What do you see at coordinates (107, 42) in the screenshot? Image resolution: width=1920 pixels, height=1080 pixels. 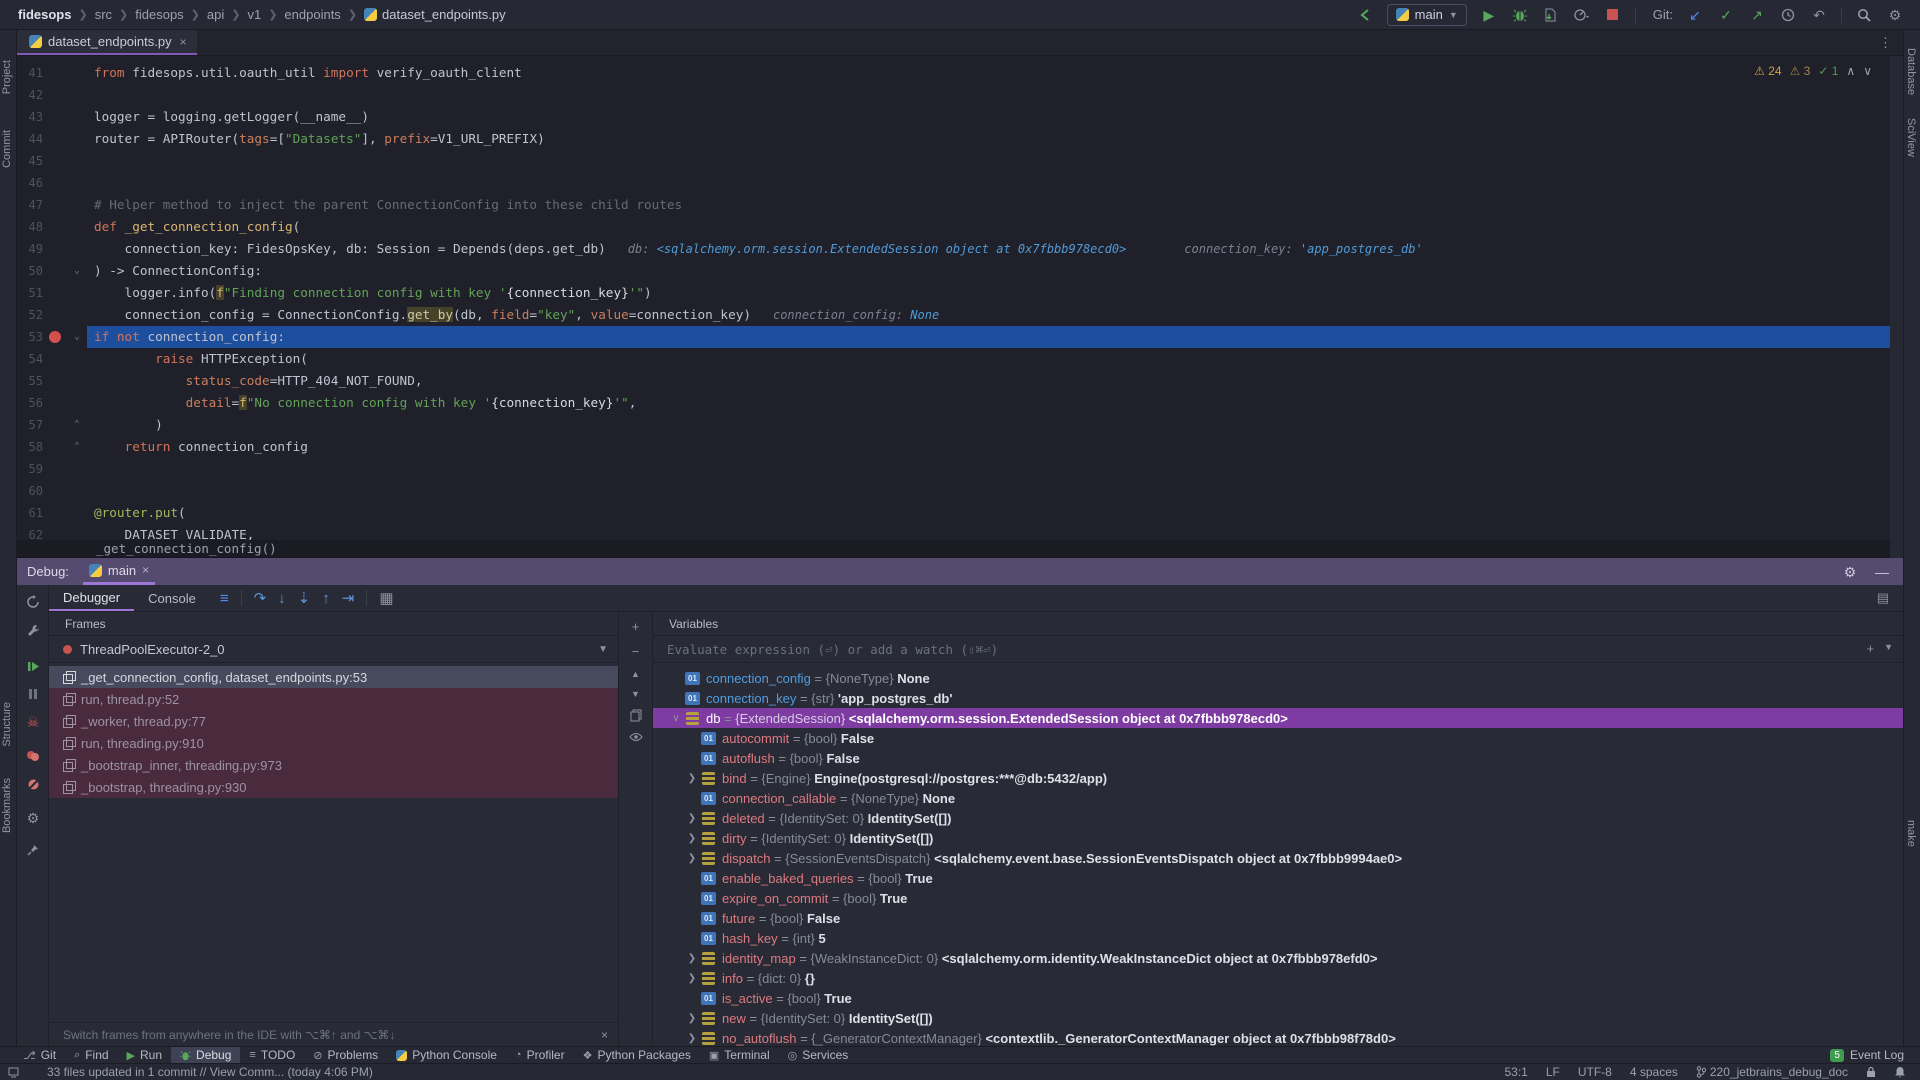 I see `tab-dataset-endpoints: dataset_endpoints.py ×` at bounding box center [107, 42].